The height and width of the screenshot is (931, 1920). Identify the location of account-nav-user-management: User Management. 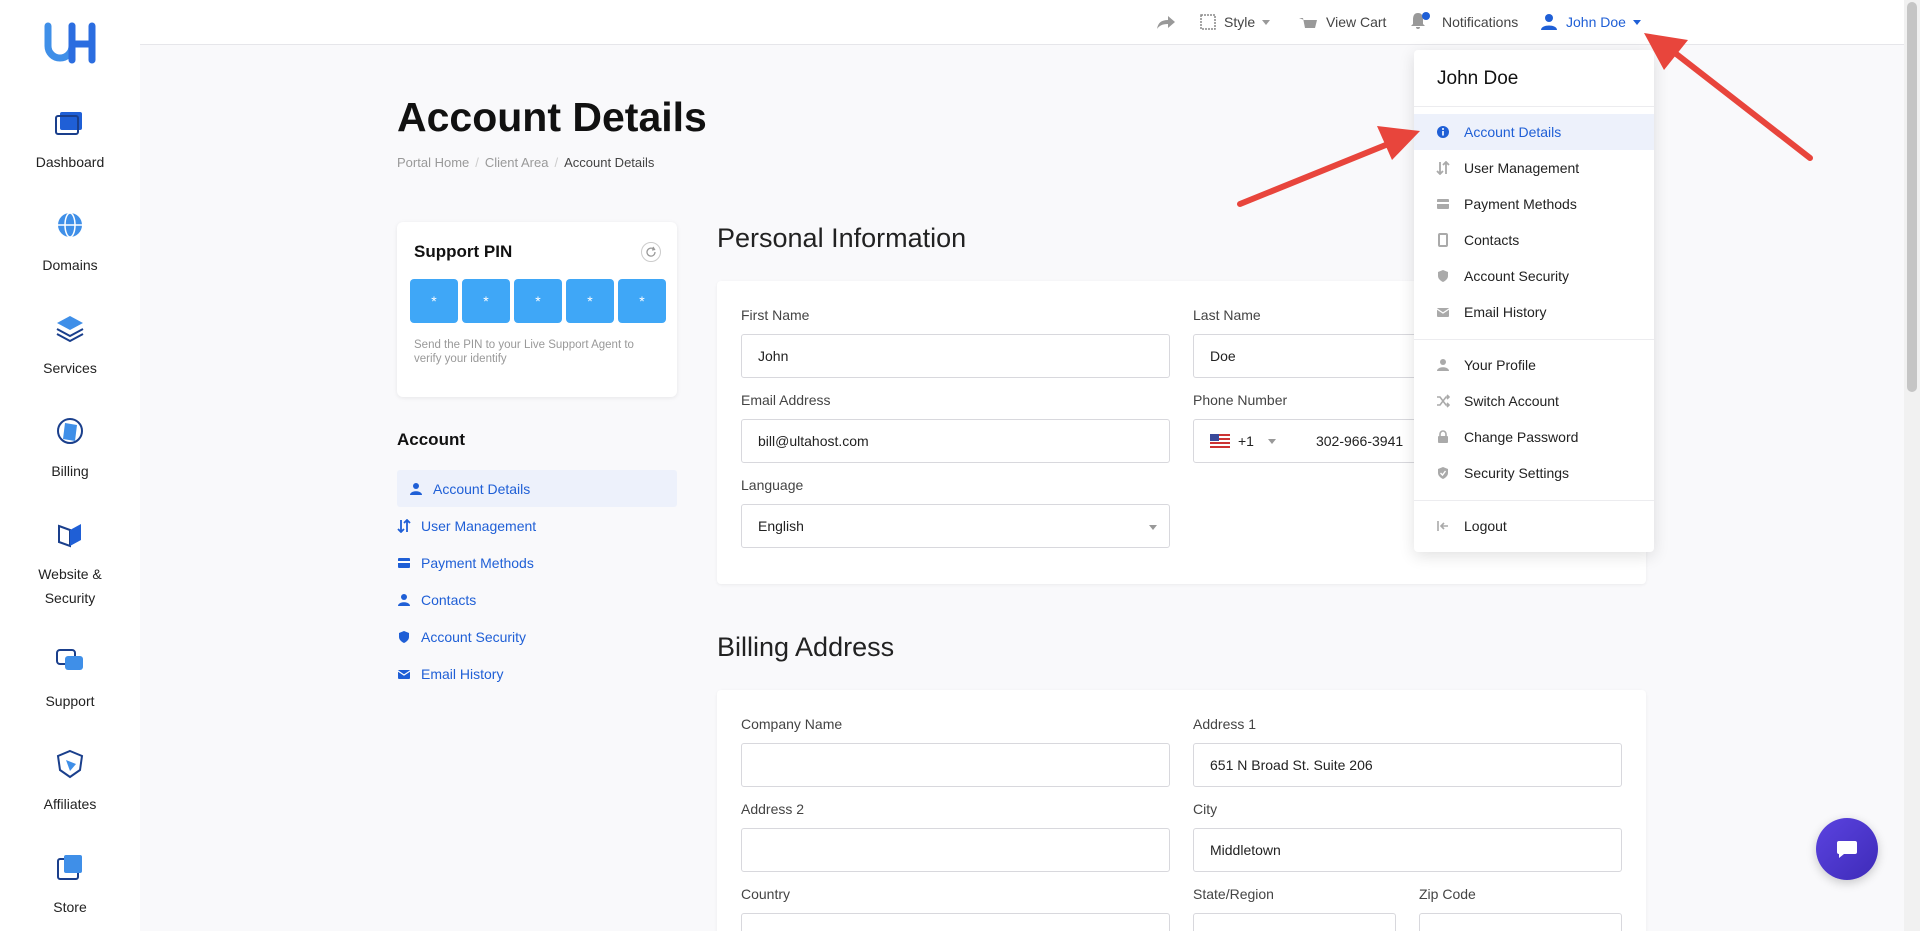
(537, 525).